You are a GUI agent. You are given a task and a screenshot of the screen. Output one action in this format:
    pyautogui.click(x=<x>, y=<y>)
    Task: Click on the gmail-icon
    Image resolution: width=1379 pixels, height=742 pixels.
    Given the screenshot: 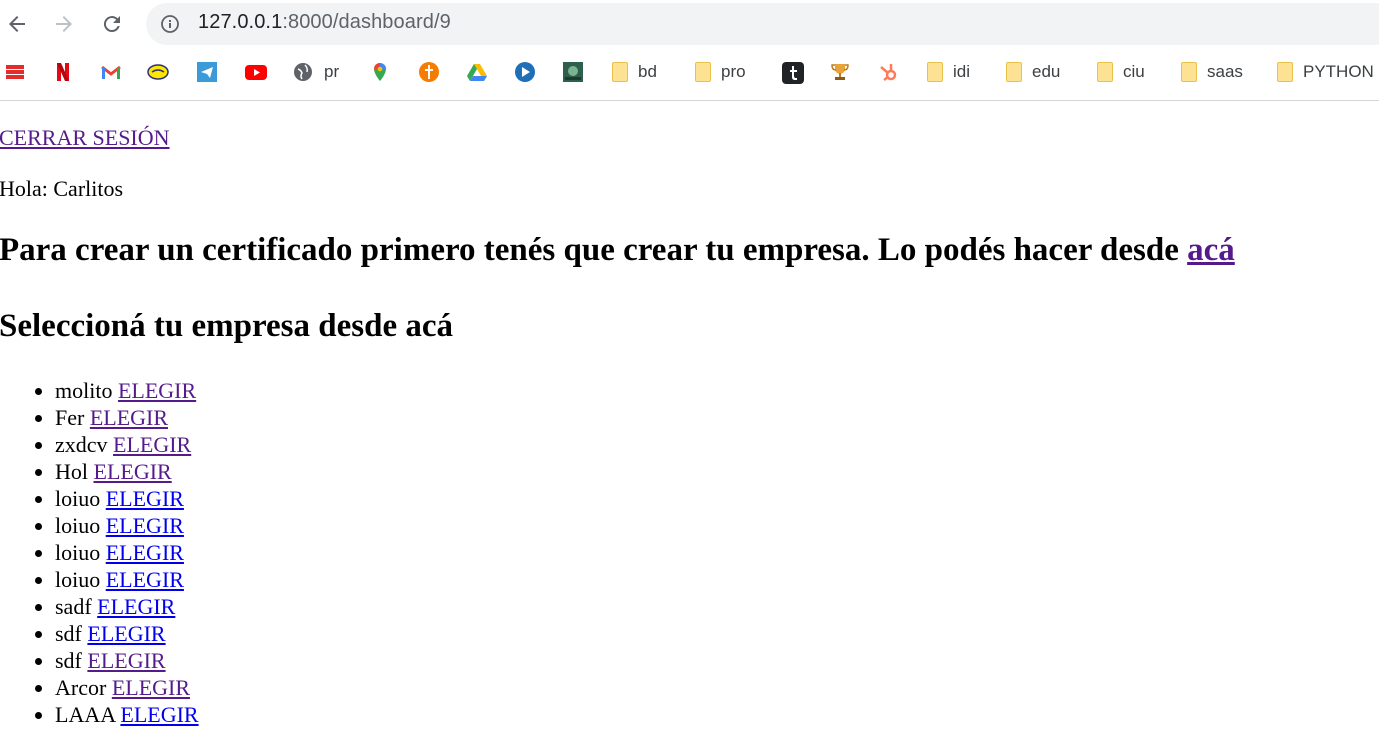 What is the action you would take?
    pyautogui.click(x=111, y=72)
    